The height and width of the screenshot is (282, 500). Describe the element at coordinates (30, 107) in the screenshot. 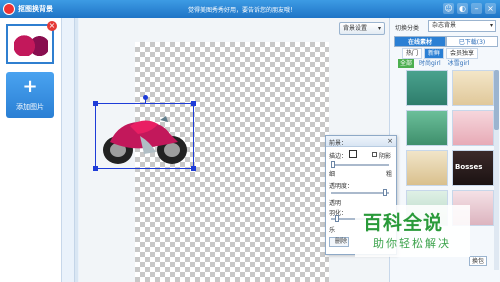

I see `add-image-label: 添加图片` at that location.